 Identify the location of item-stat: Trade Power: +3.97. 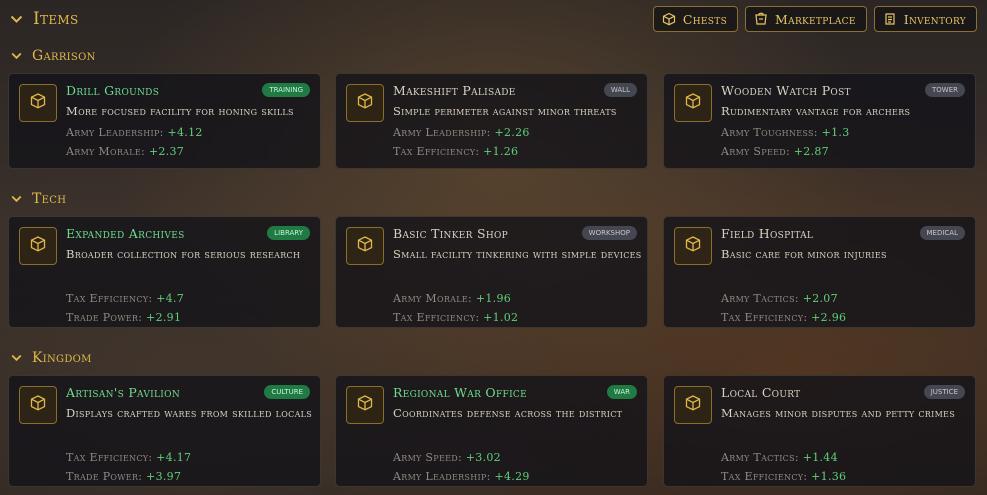
(123, 476).